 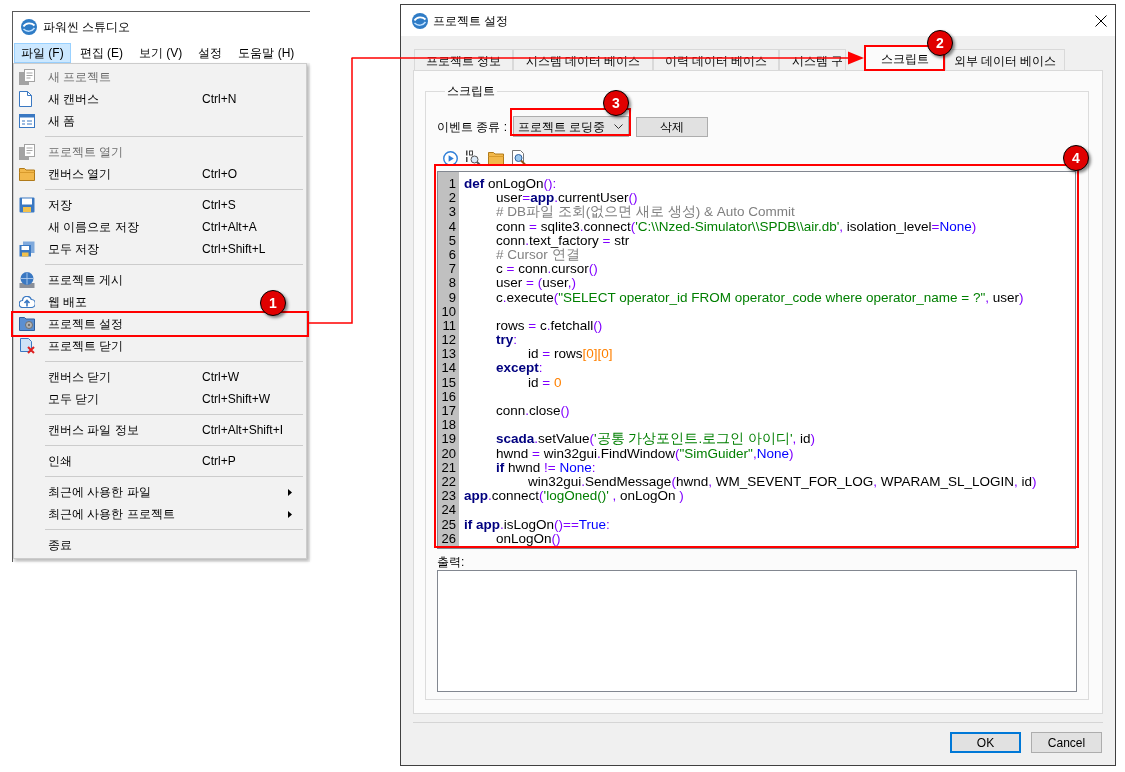 What do you see at coordinates (220, 377) in the screenshot?
I see `shortcut-text: Ctrl+W` at bounding box center [220, 377].